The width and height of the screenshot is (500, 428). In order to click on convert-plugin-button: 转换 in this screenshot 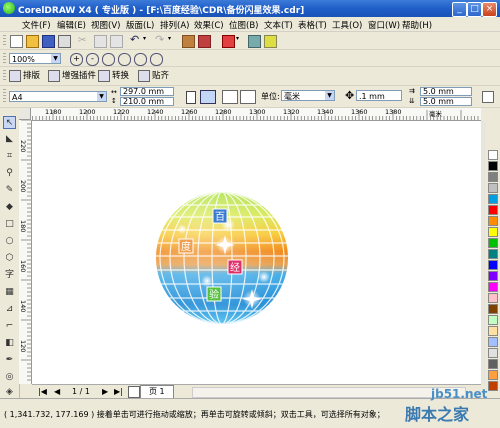, I will do `click(113, 76)`.